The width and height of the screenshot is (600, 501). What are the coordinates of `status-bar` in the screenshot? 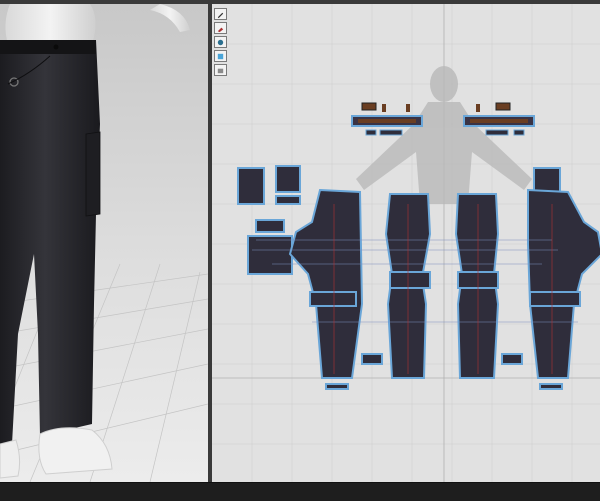 It's located at (300, 491).